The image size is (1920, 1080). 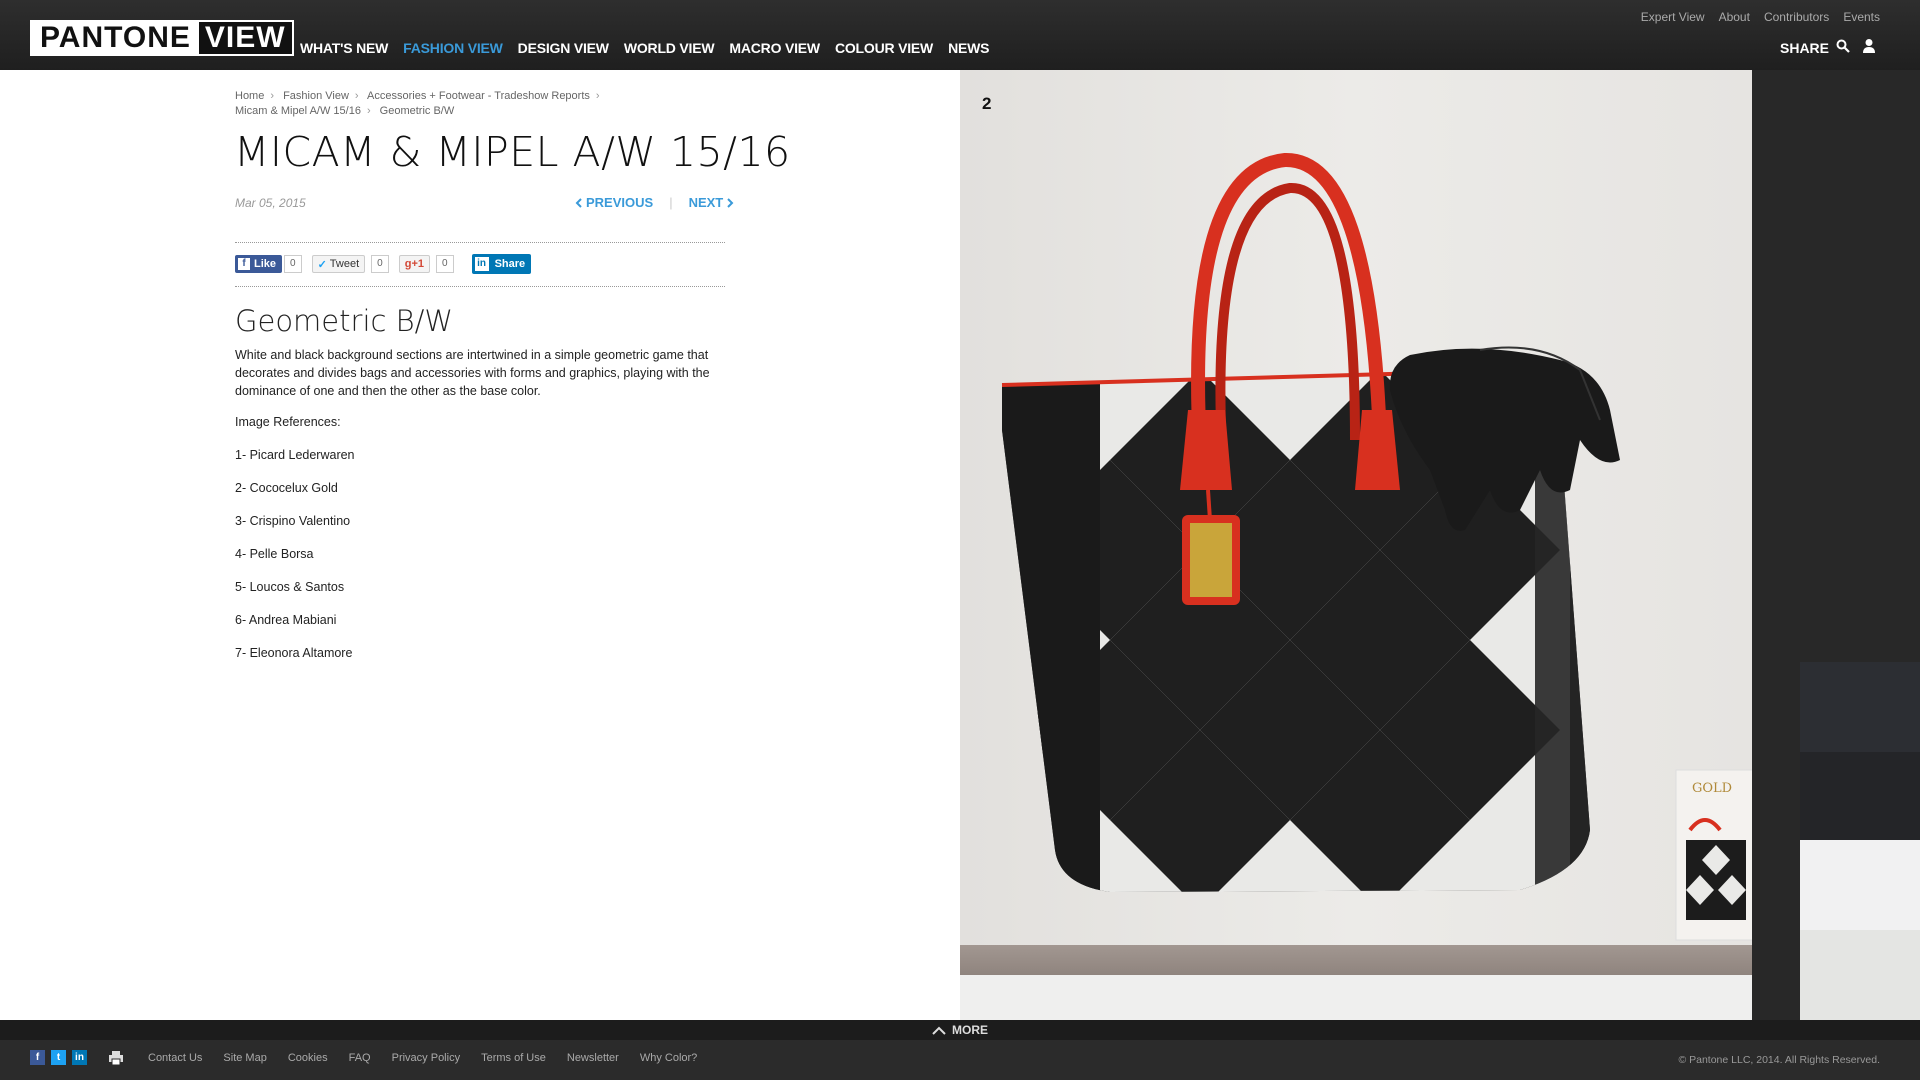 I want to click on pantone-view-logo: PANTONE VIEW, so click(x=162, y=38).